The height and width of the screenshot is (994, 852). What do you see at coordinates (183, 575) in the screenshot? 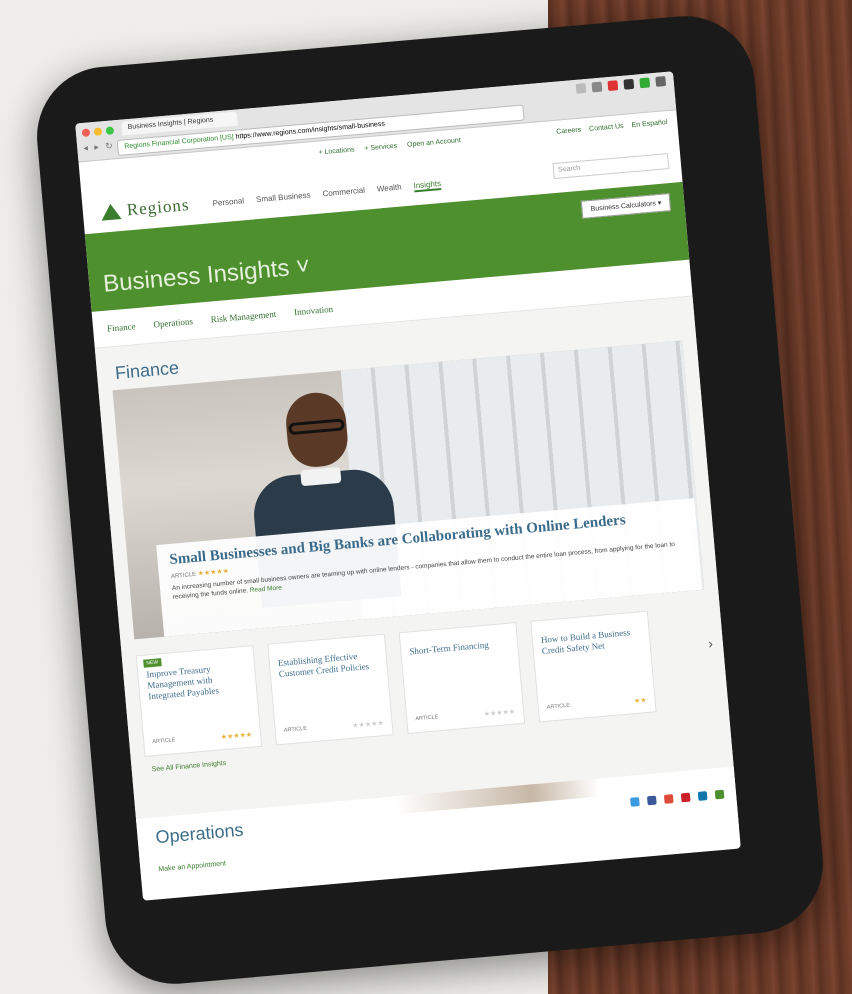
I see `feature-type: ARTICLE` at bounding box center [183, 575].